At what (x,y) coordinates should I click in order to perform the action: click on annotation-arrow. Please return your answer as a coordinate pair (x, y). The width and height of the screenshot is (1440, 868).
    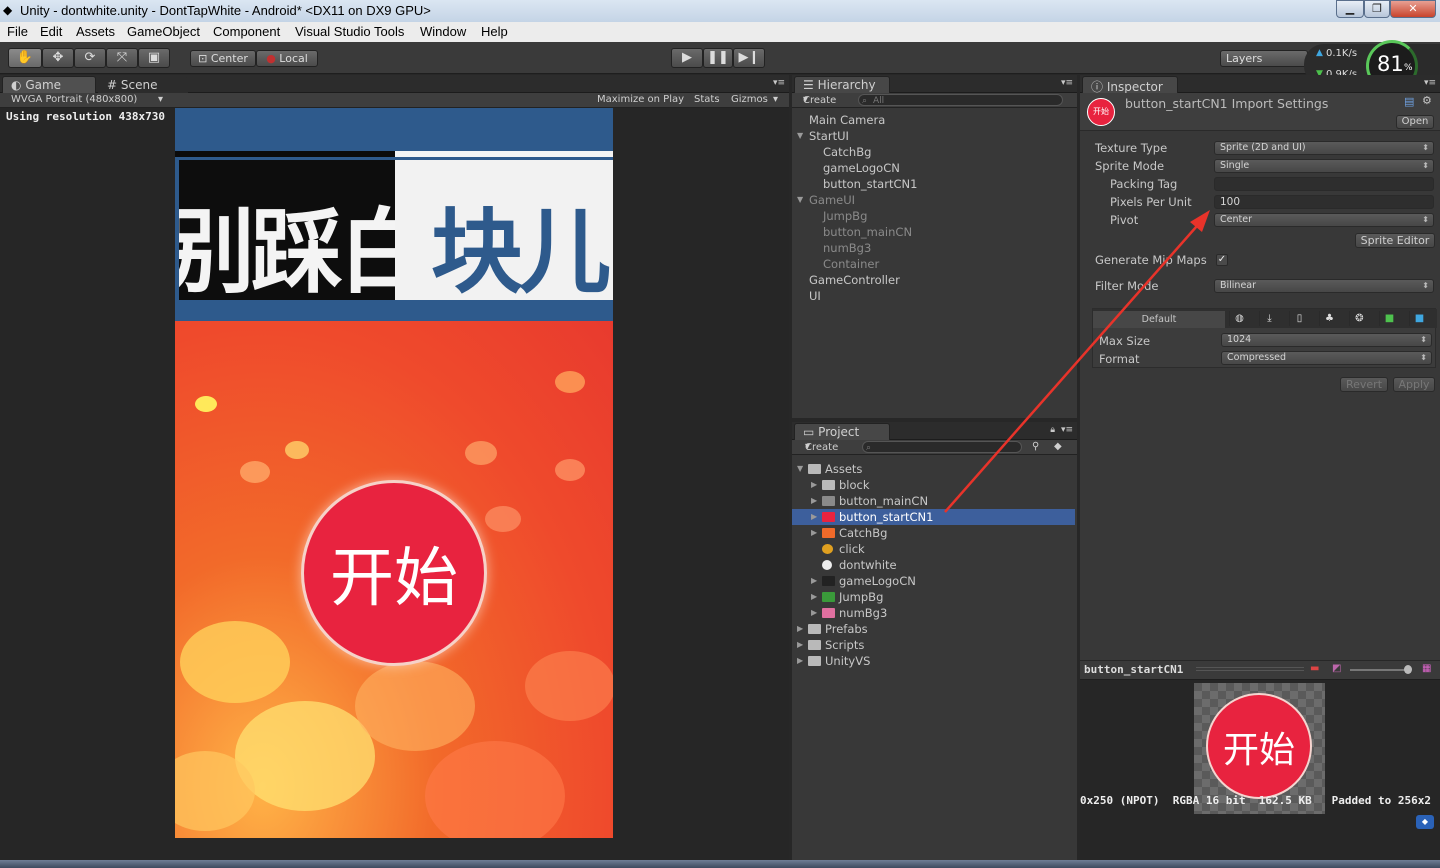
    Looking at the image, I should click on (1077, 361).